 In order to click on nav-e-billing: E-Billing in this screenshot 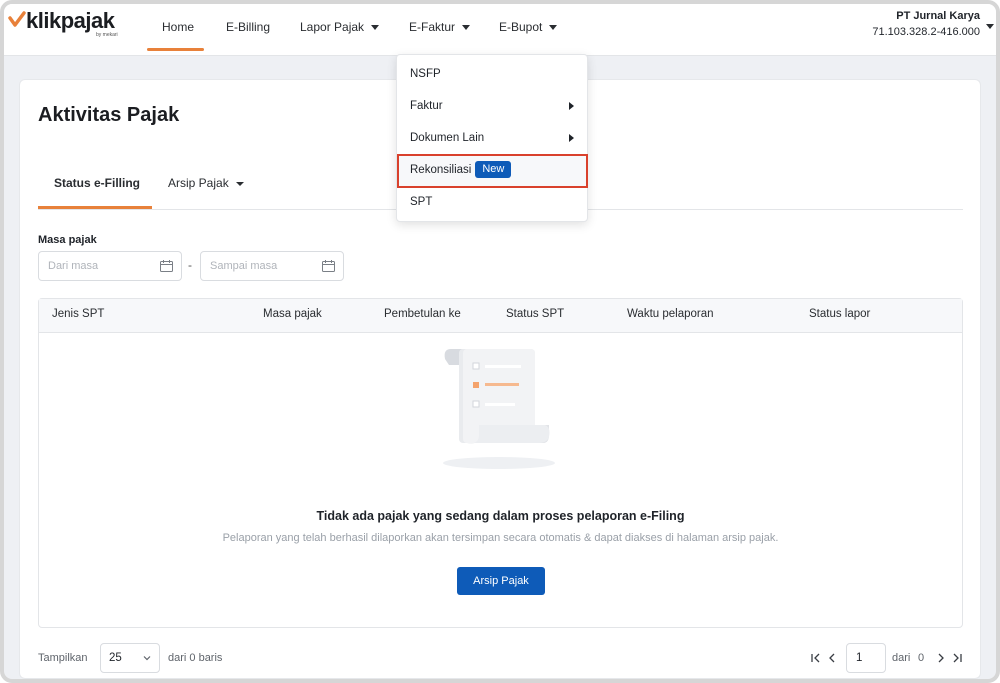, I will do `click(248, 29)`.